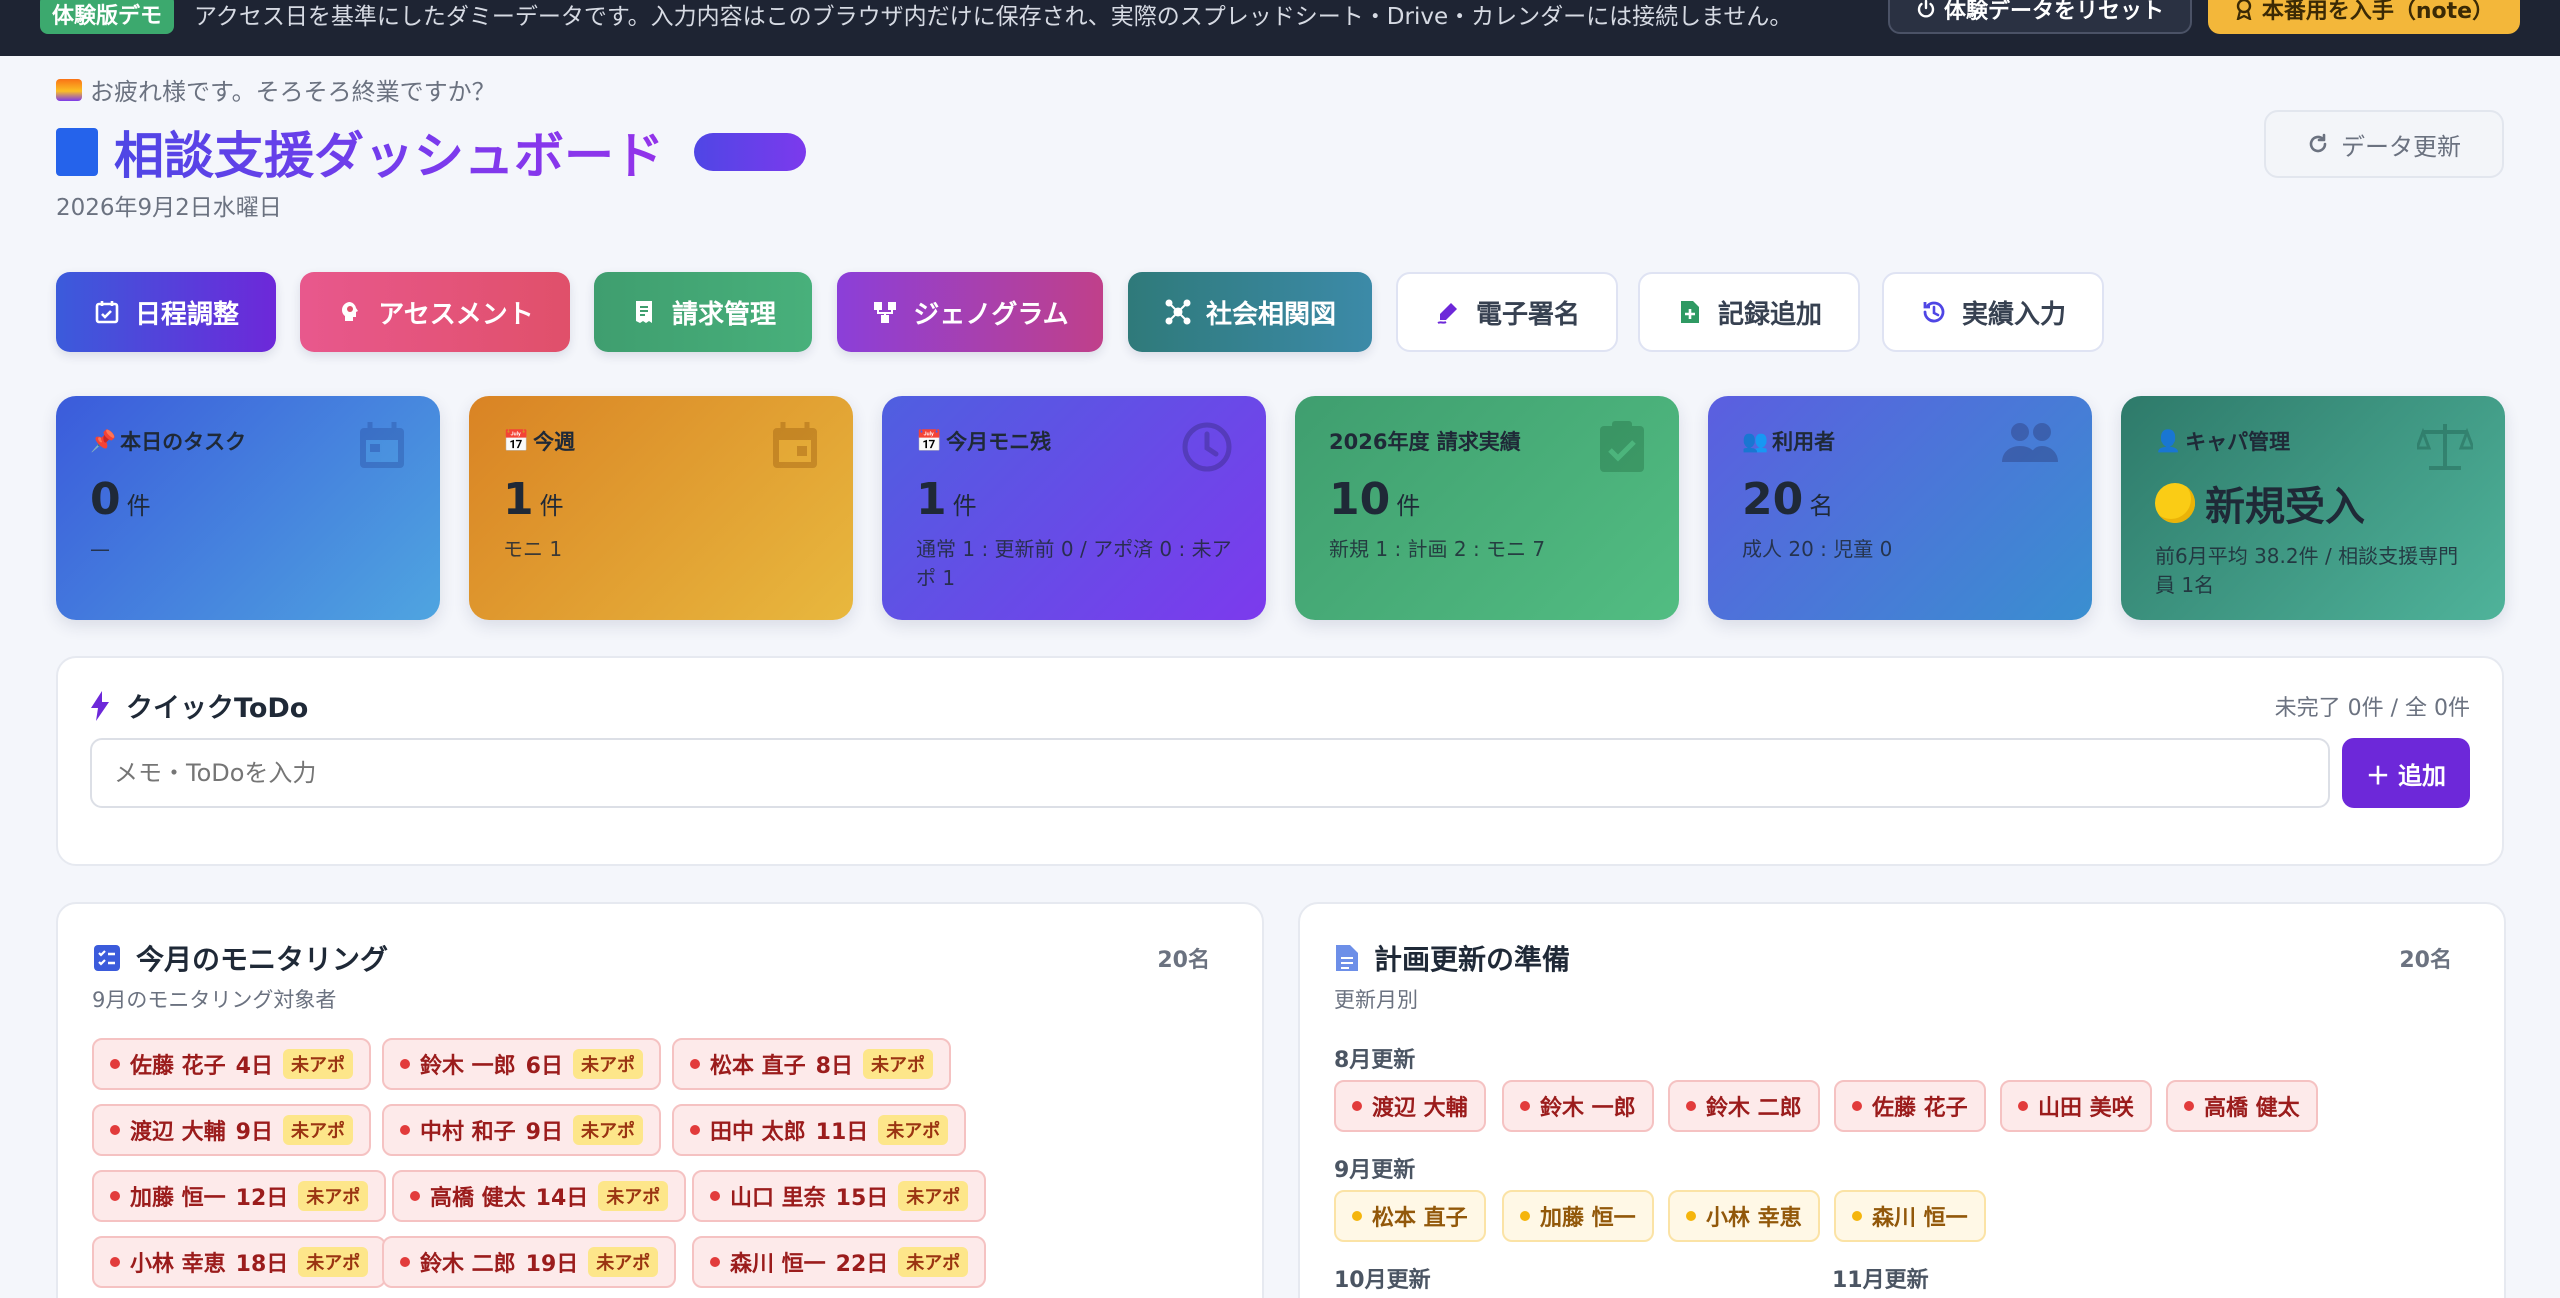  What do you see at coordinates (1993, 312) in the screenshot?
I see `performance-entry-button: 実績入力` at bounding box center [1993, 312].